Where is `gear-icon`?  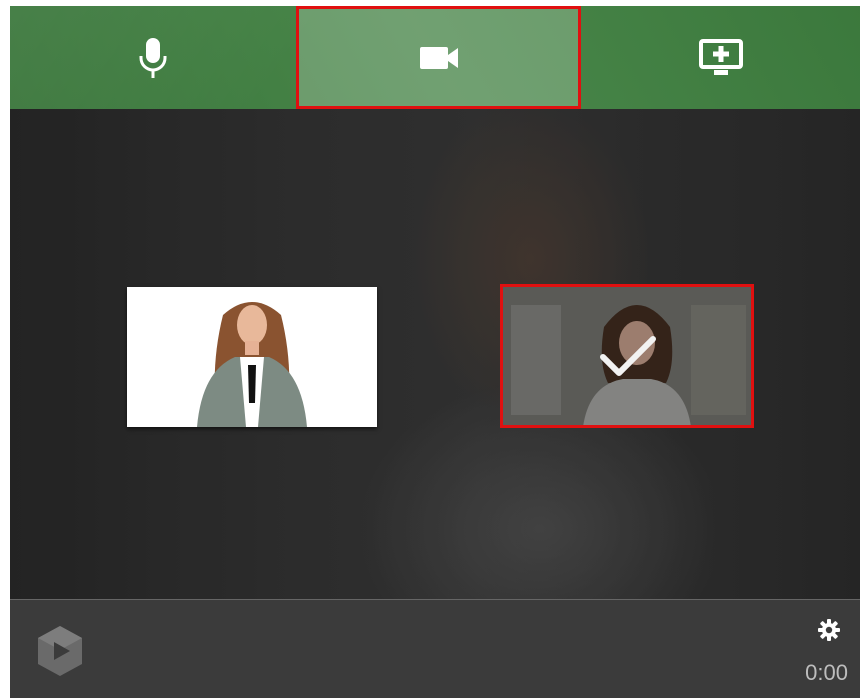
gear-icon is located at coordinates (829, 630).